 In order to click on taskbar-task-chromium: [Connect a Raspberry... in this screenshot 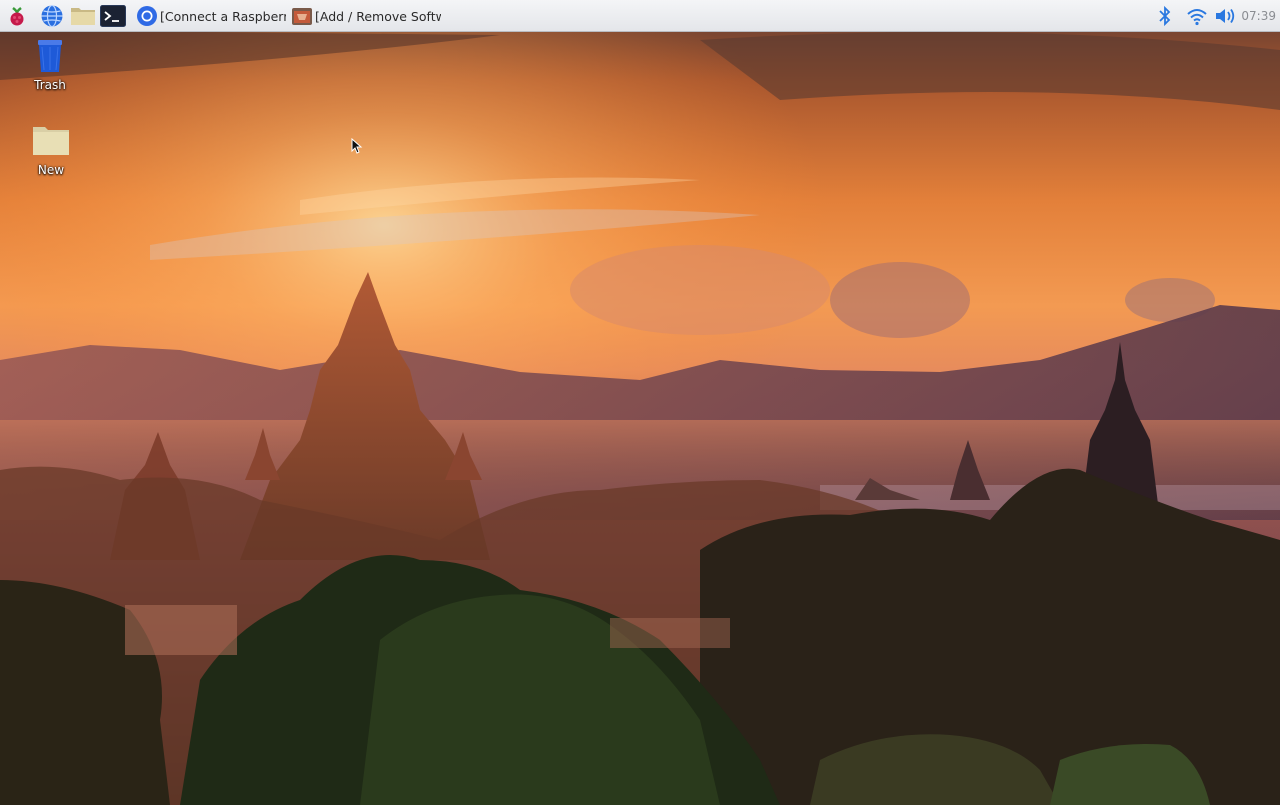, I will do `click(211, 16)`.